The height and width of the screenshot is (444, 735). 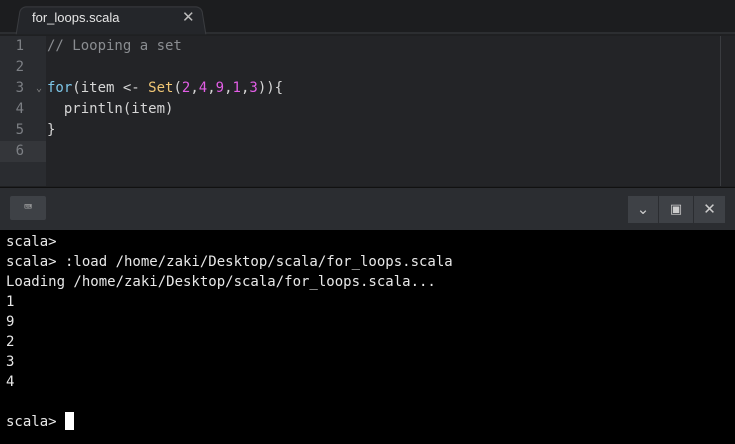 What do you see at coordinates (383, 109) in the screenshot?
I see `code-line: println(item)` at bounding box center [383, 109].